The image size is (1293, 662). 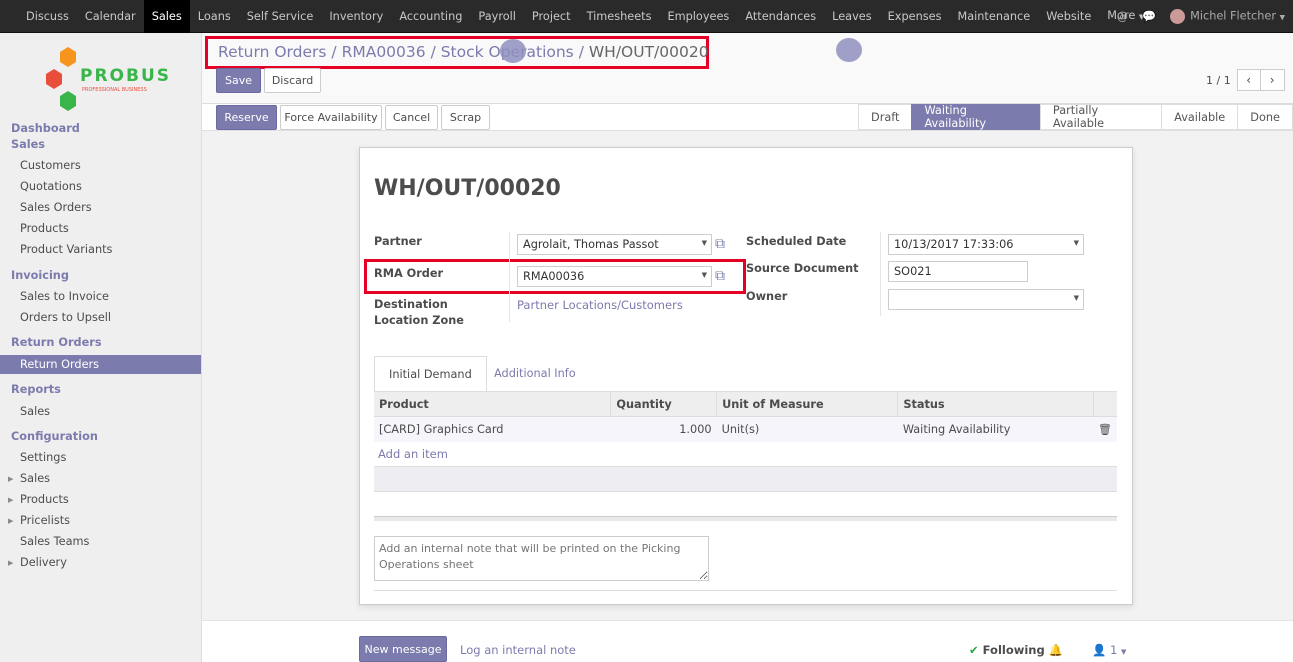 What do you see at coordinates (272, 52) in the screenshot?
I see `breadcrumb-return-orders: Return Orders` at bounding box center [272, 52].